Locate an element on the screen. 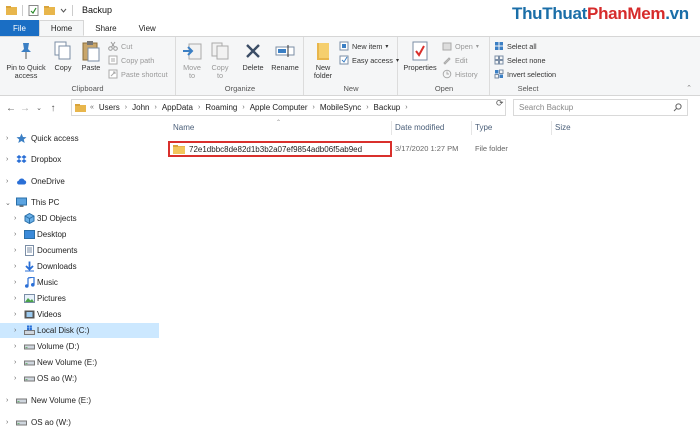 This screenshot has height=434, width=700. nav-item-local-disk-c: › Local Disk (C:) is located at coordinates (79, 330).